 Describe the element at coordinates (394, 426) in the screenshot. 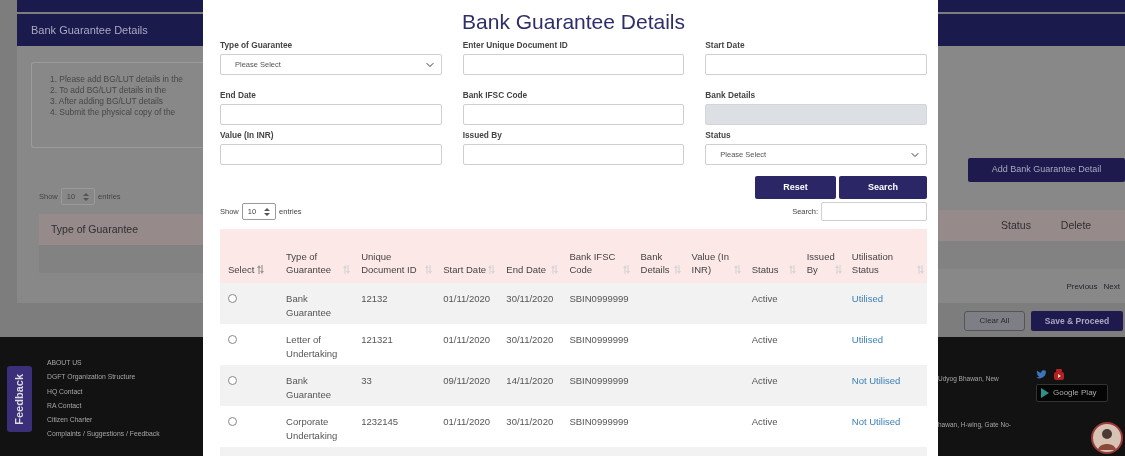

I see `table-cell: 1232145` at that location.